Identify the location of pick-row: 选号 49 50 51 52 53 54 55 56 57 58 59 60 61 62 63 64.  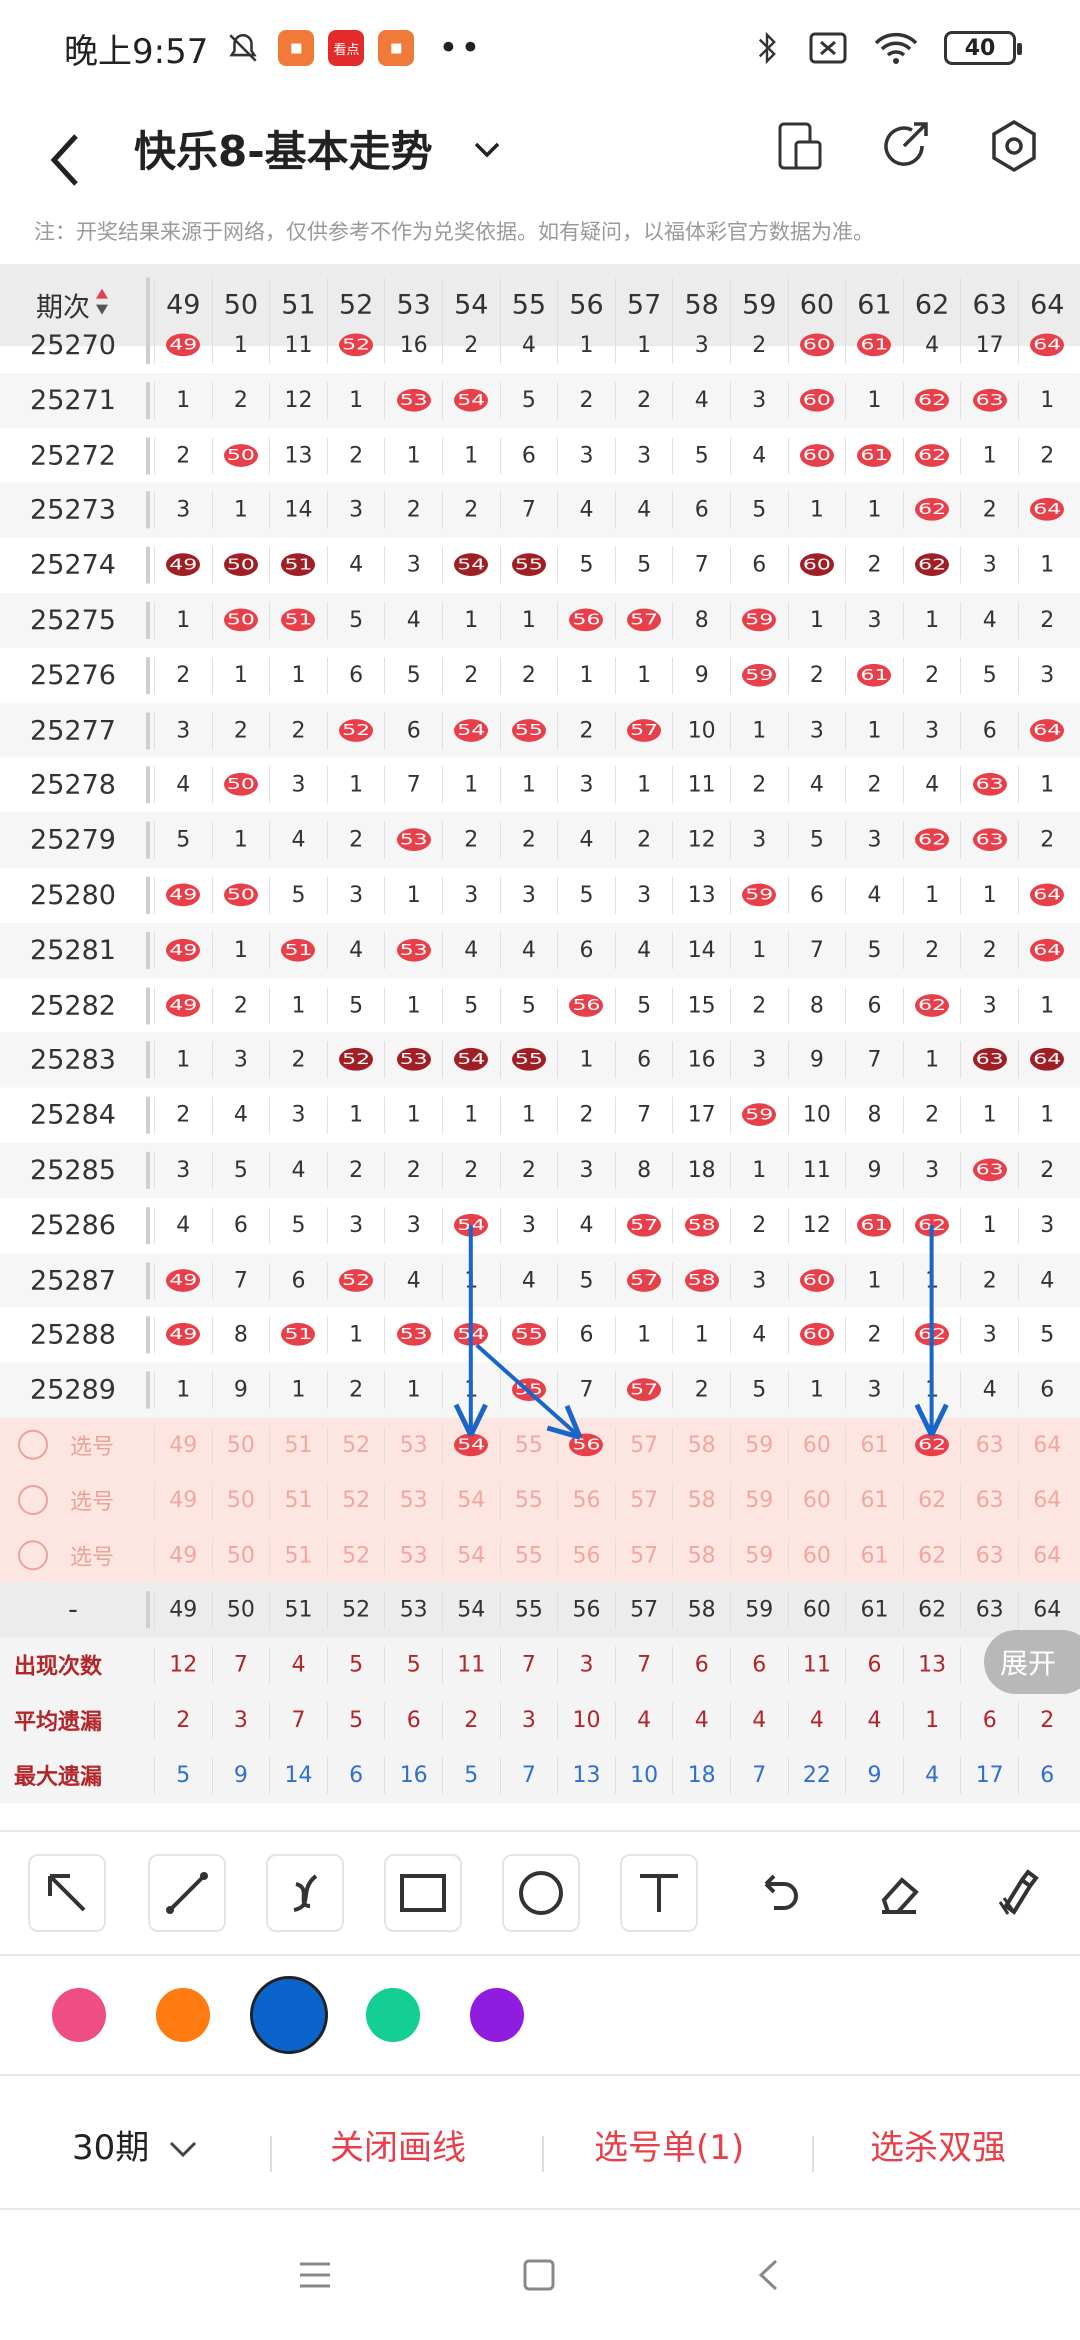
(540, 1555).